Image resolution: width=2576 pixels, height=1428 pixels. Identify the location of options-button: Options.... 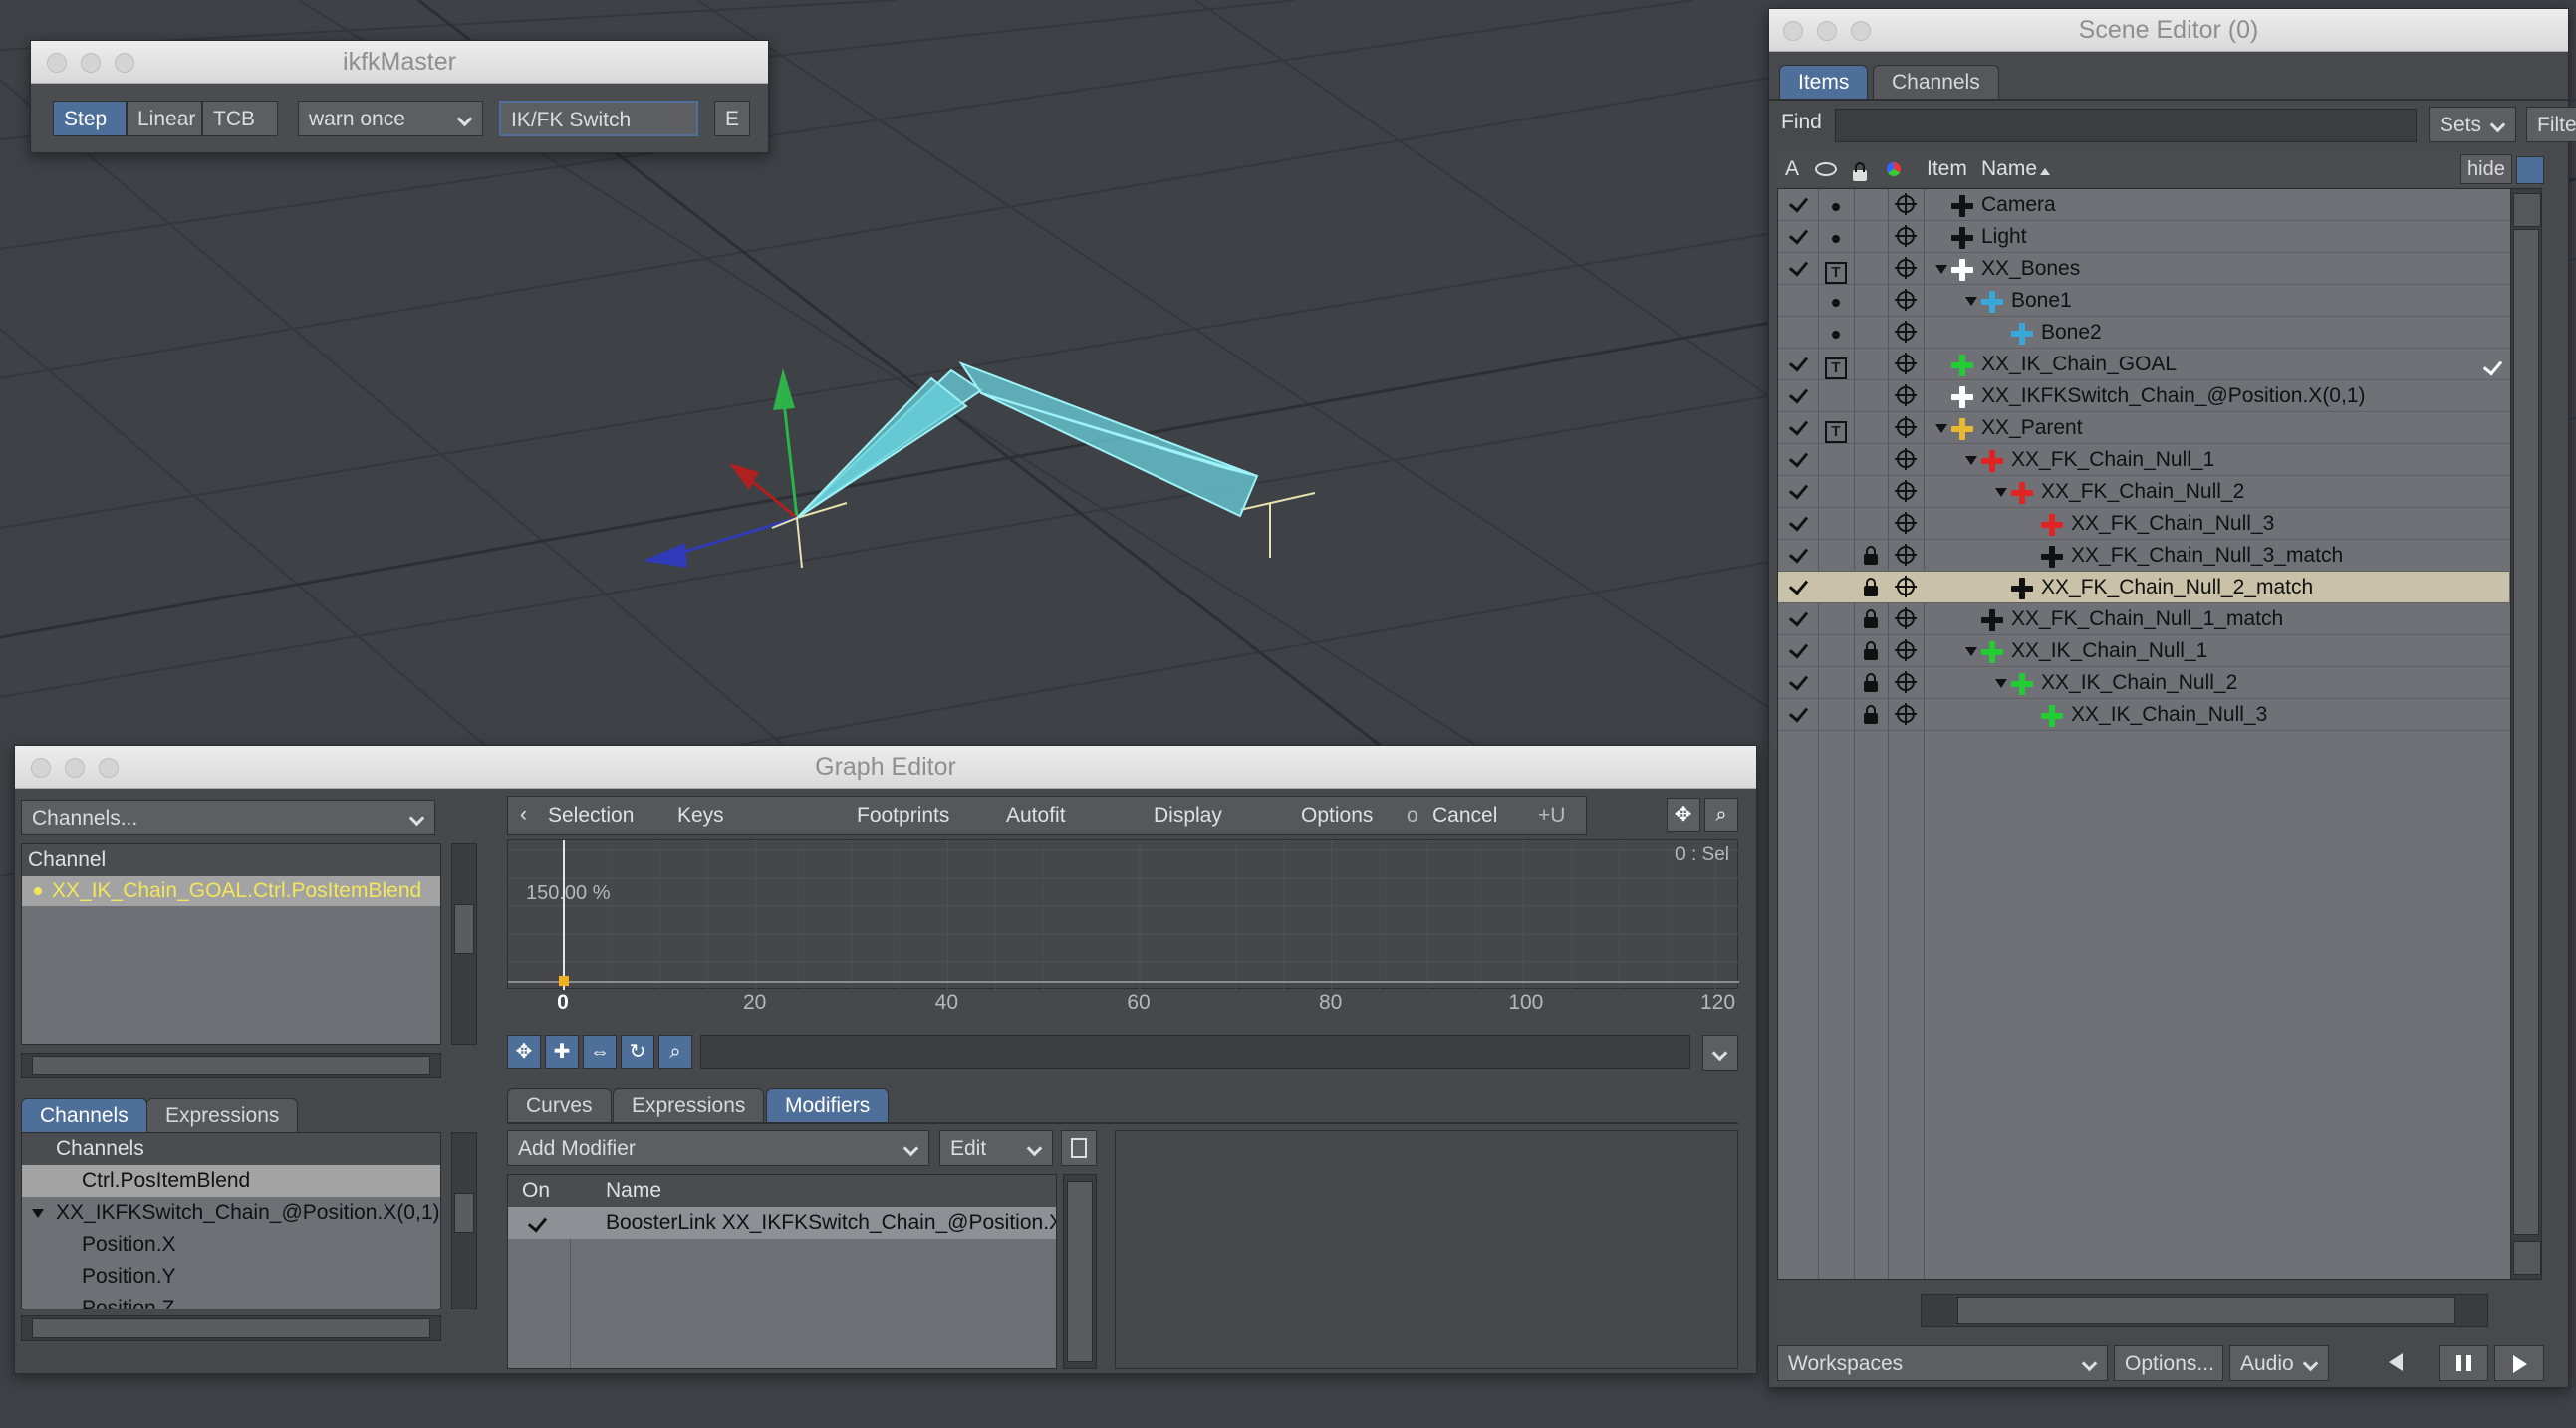
(2168, 1363).